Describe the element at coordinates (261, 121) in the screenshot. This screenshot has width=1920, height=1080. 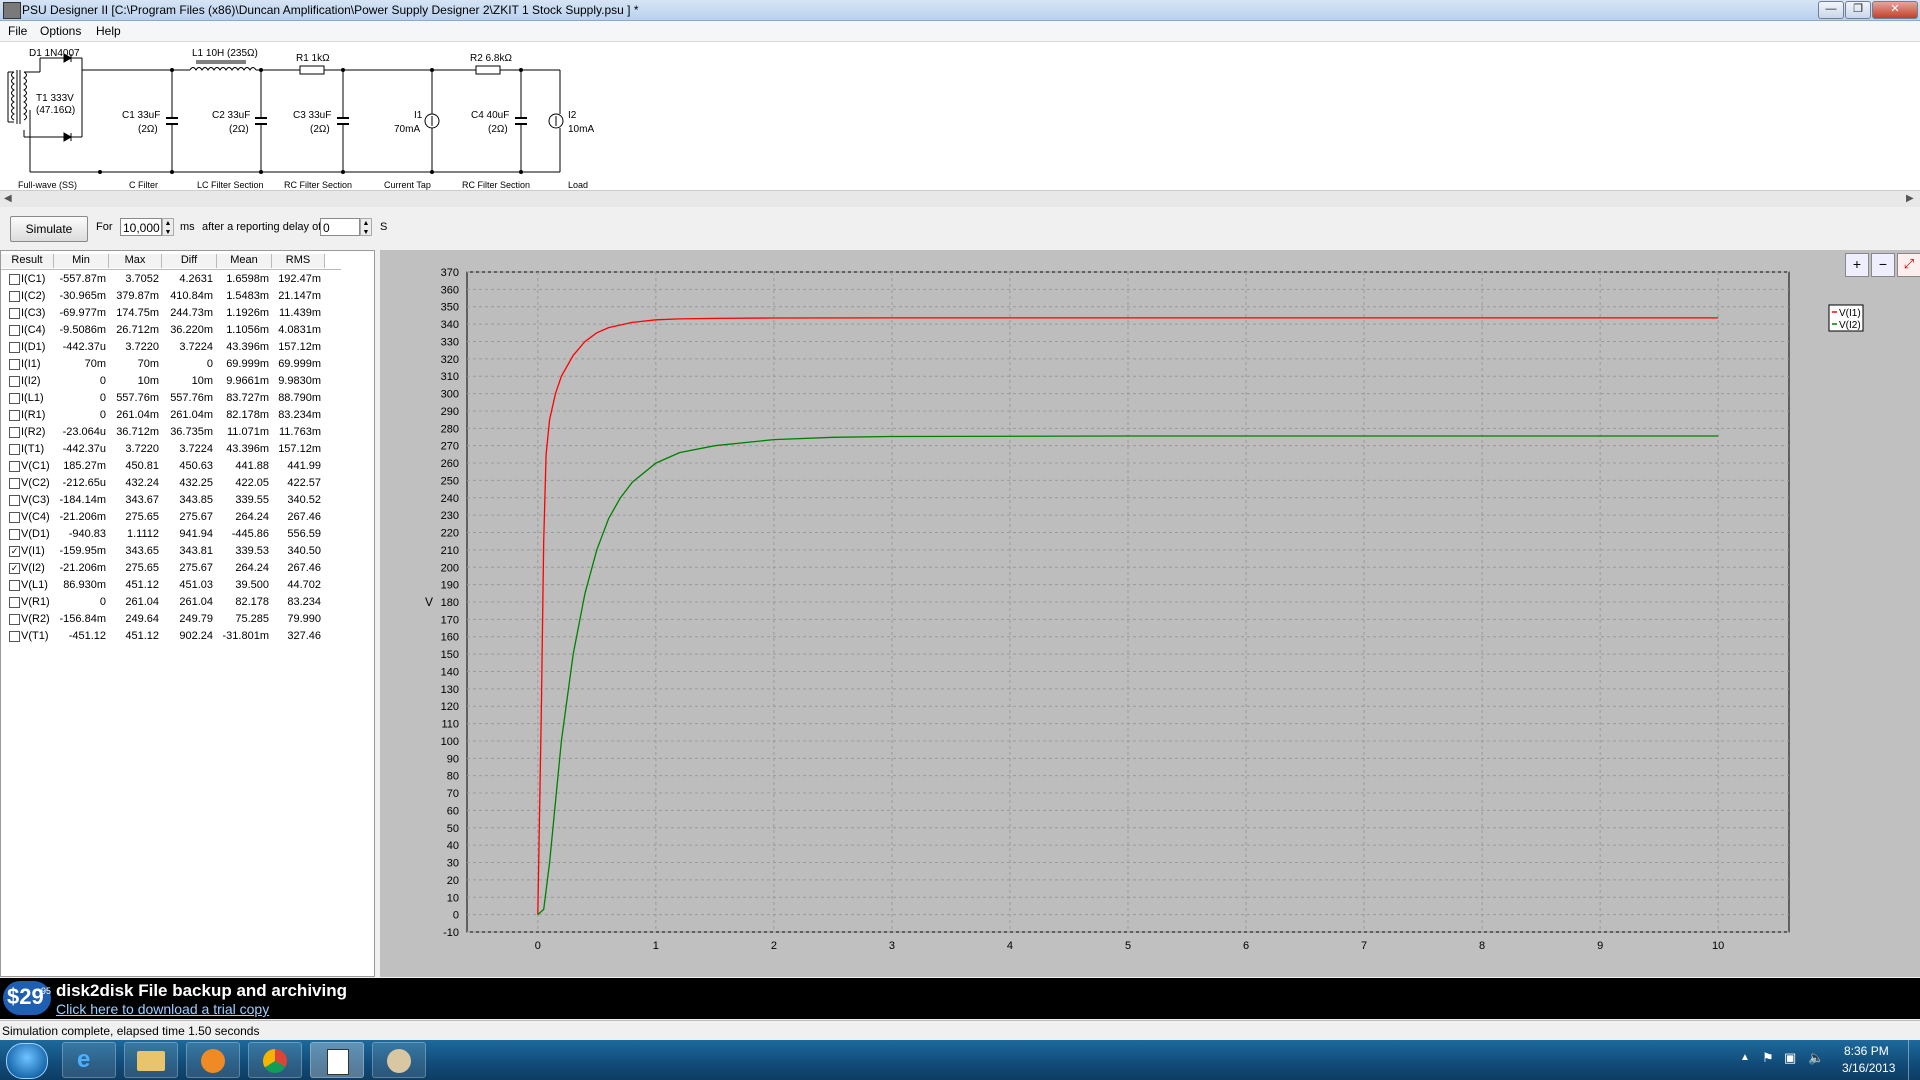
I see `capacitor-c2` at that location.